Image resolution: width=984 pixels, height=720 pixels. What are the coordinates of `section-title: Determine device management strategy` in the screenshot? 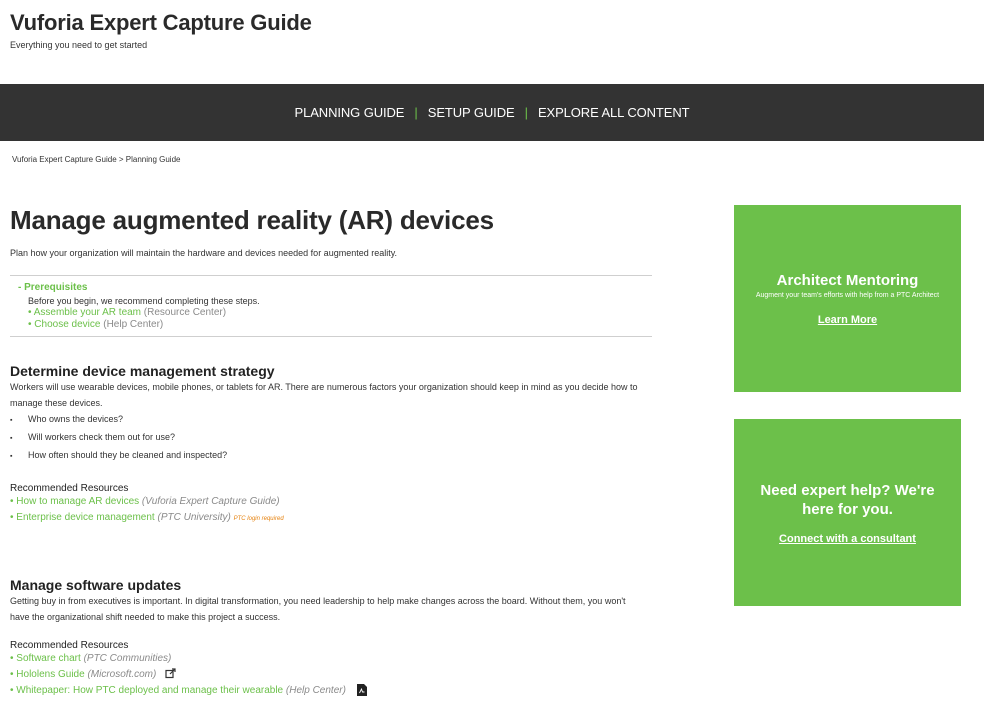 It's located at (142, 371).